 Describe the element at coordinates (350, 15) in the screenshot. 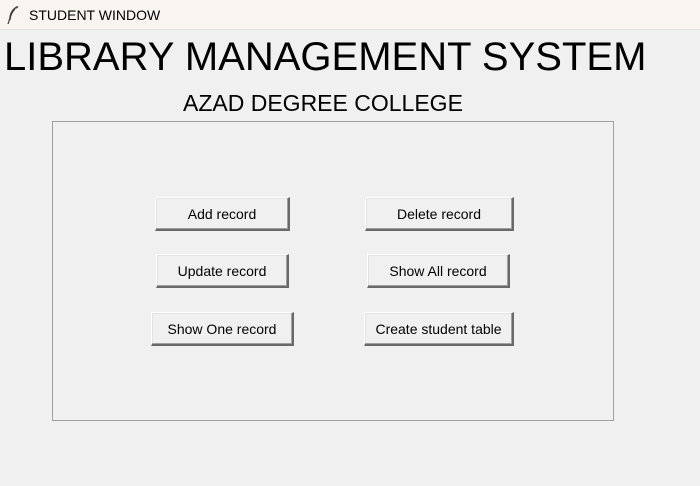

I see `title-bar: STUDENT WINDOW` at that location.